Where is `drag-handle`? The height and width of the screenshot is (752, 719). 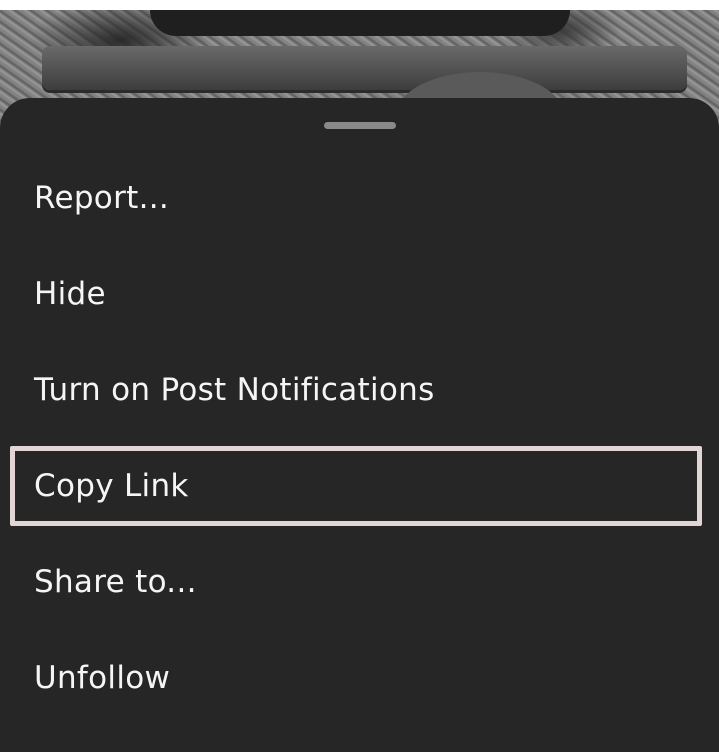
drag-handle is located at coordinates (360, 125).